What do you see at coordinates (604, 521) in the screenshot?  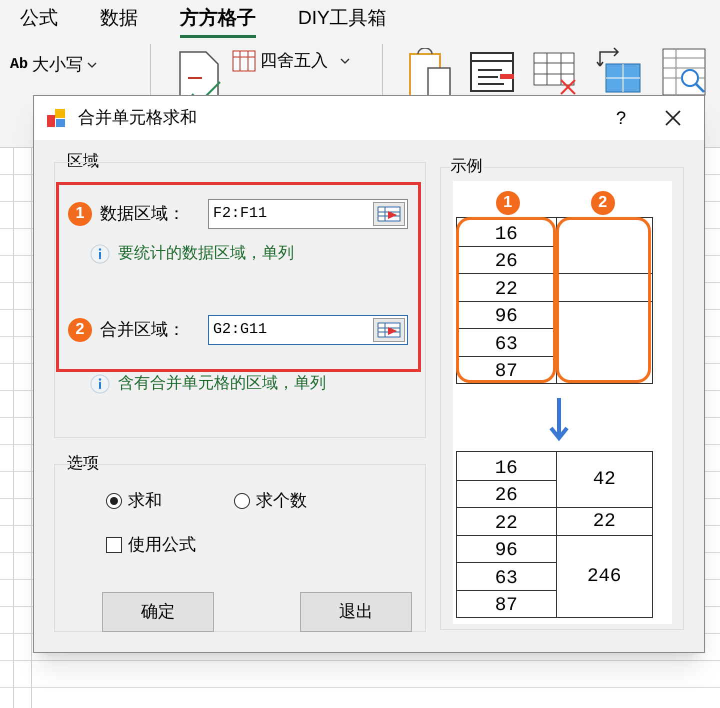 I see `sum-value: 22` at bounding box center [604, 521].